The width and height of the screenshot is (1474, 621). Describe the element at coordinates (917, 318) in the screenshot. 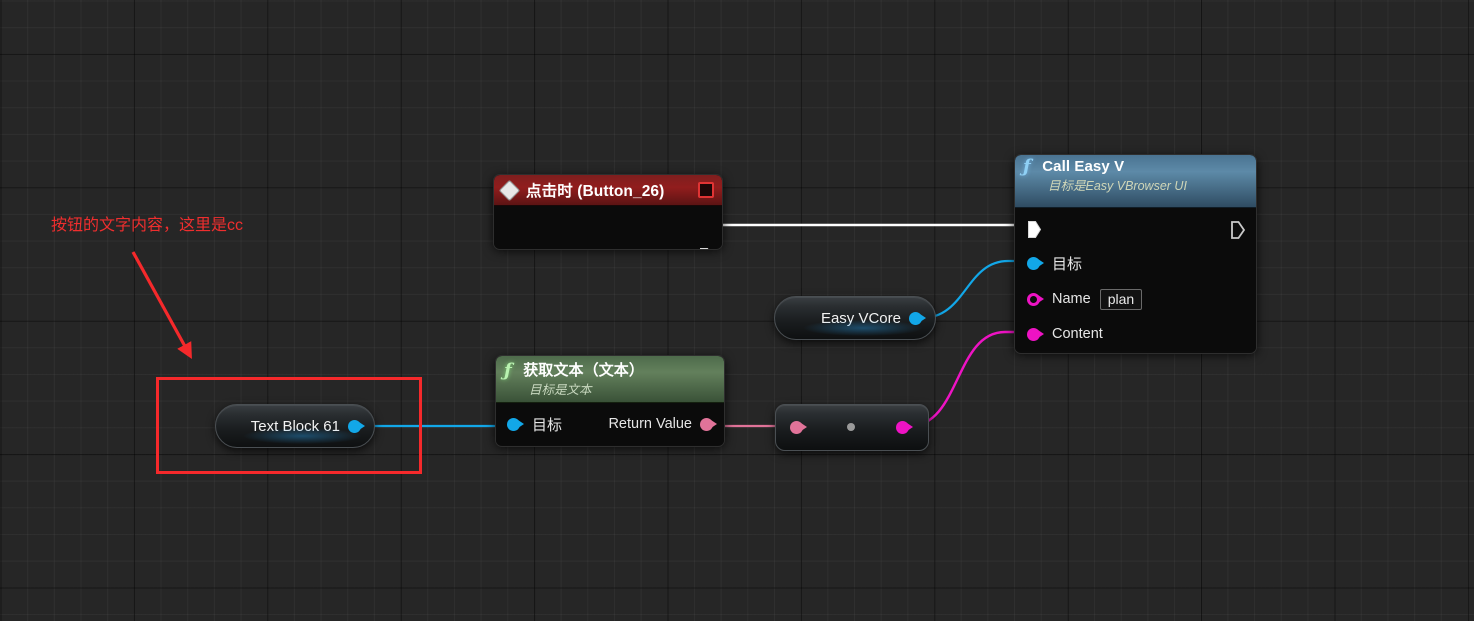

I see `easy-vcore-output-pin` at that location.